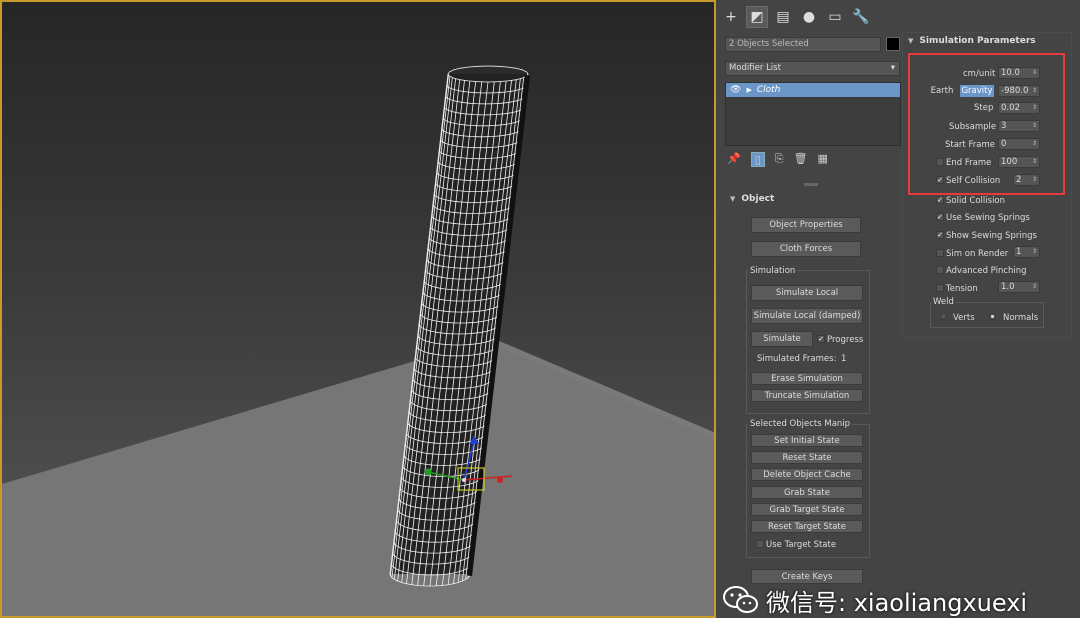 Image resolution: width=1080 pixels, height=618 pixels. What do you see at coordinates (768, 90) in the screenshot?
I see `stack-item-label: Cloth` at bounding box center [768, 90].